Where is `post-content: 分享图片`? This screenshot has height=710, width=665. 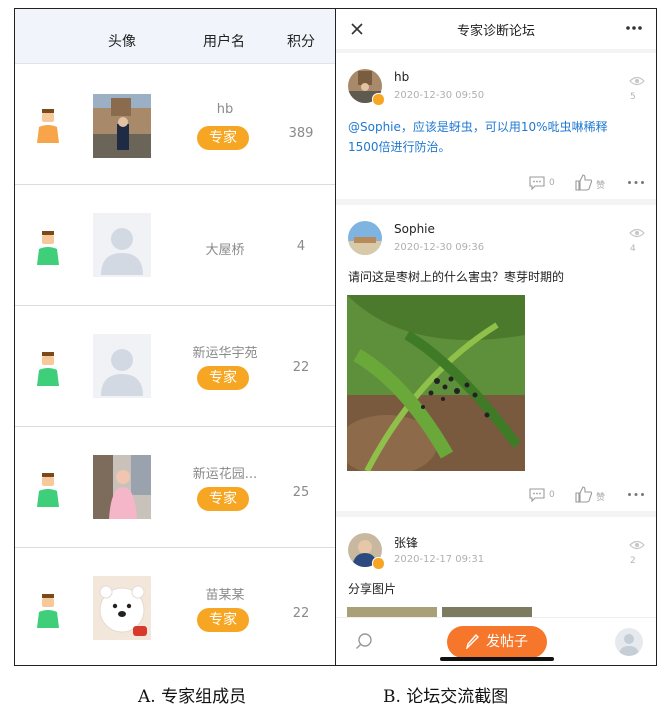
post-content: 分享图片 is located at coordinates (372, 589).